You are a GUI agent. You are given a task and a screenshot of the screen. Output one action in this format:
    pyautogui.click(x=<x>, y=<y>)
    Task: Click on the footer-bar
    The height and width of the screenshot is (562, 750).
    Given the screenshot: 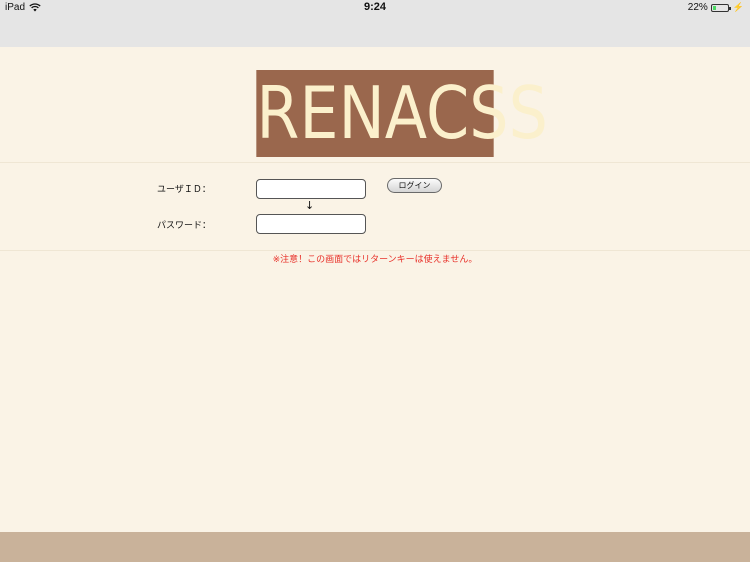 What is the action you would take?
    pyautogui.click(x=375, y=547)
    